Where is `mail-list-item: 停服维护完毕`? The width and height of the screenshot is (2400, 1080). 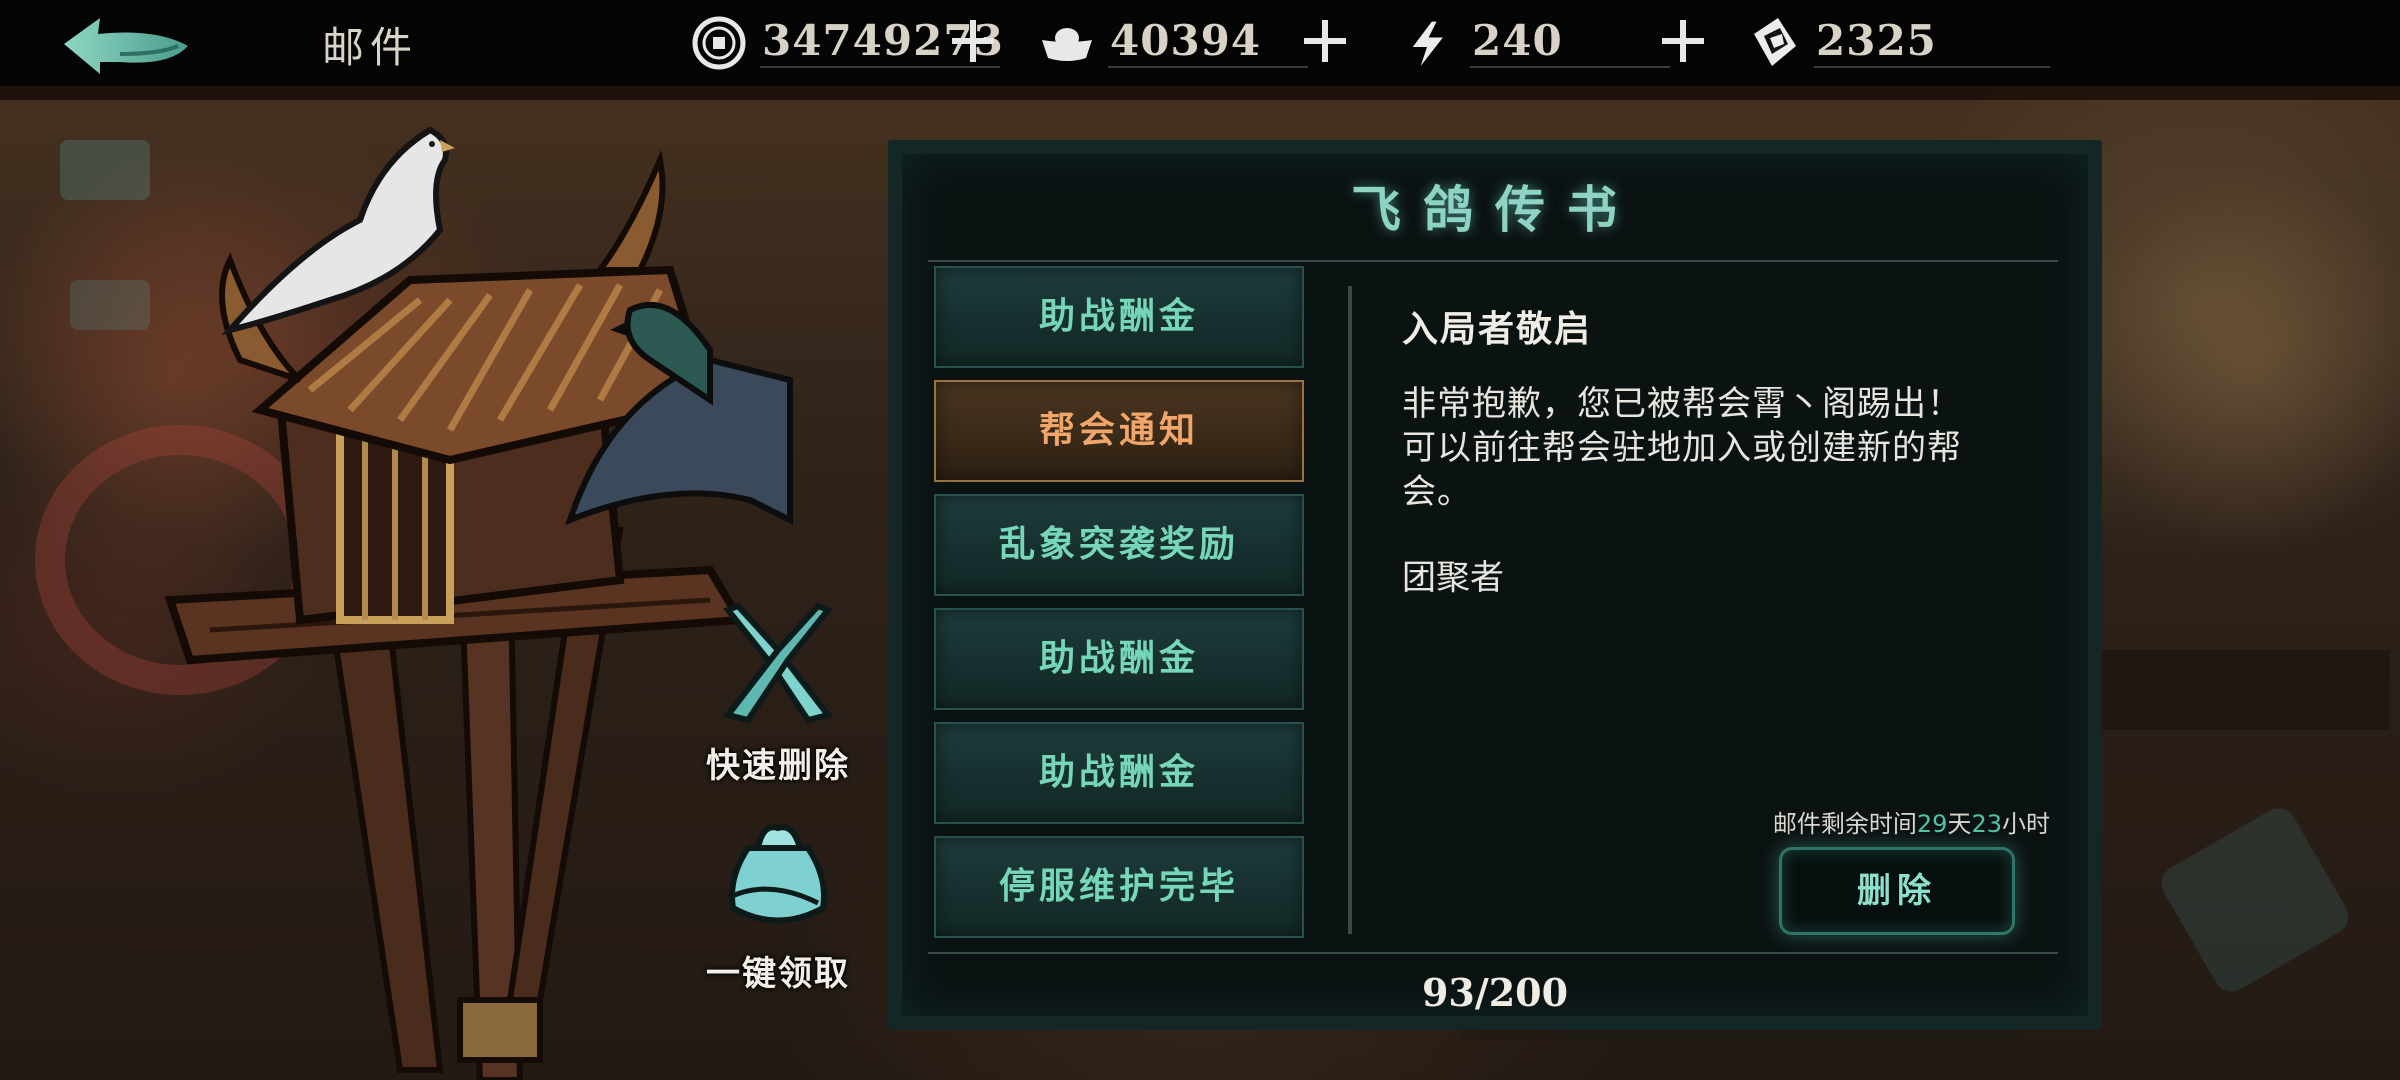
mail-list-item: 停服维护完毕 is located at coordinates (1119, 887).